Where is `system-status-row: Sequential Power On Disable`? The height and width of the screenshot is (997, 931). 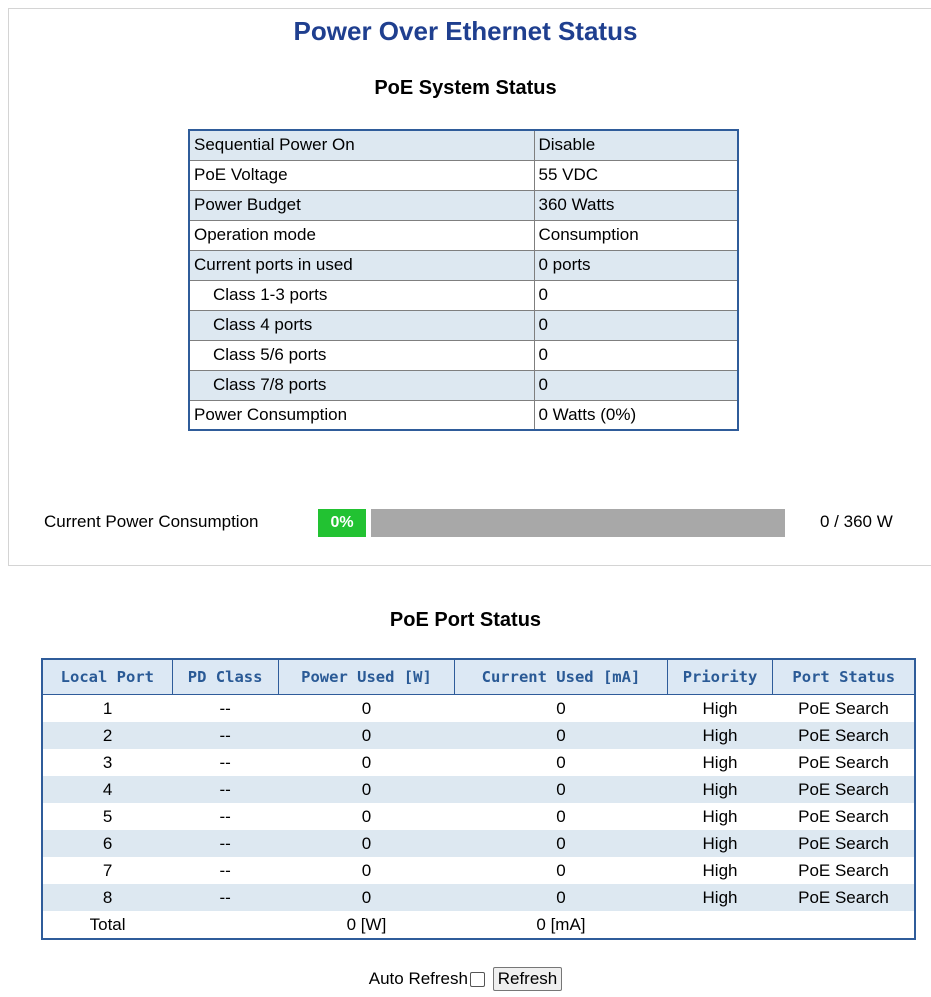 system-status-row: Sequential Power On Disable is located at coordinates (463, 145).